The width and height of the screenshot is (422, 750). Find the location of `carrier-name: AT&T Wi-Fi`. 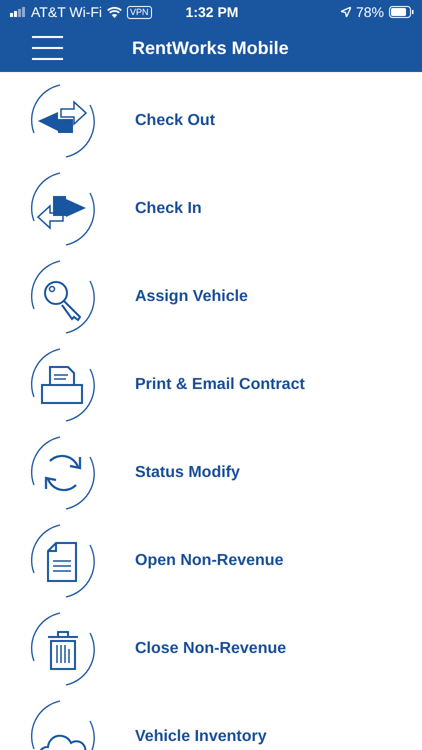

carrier-name: AT&T Wi-Fi is located at coordinates (66, 12).